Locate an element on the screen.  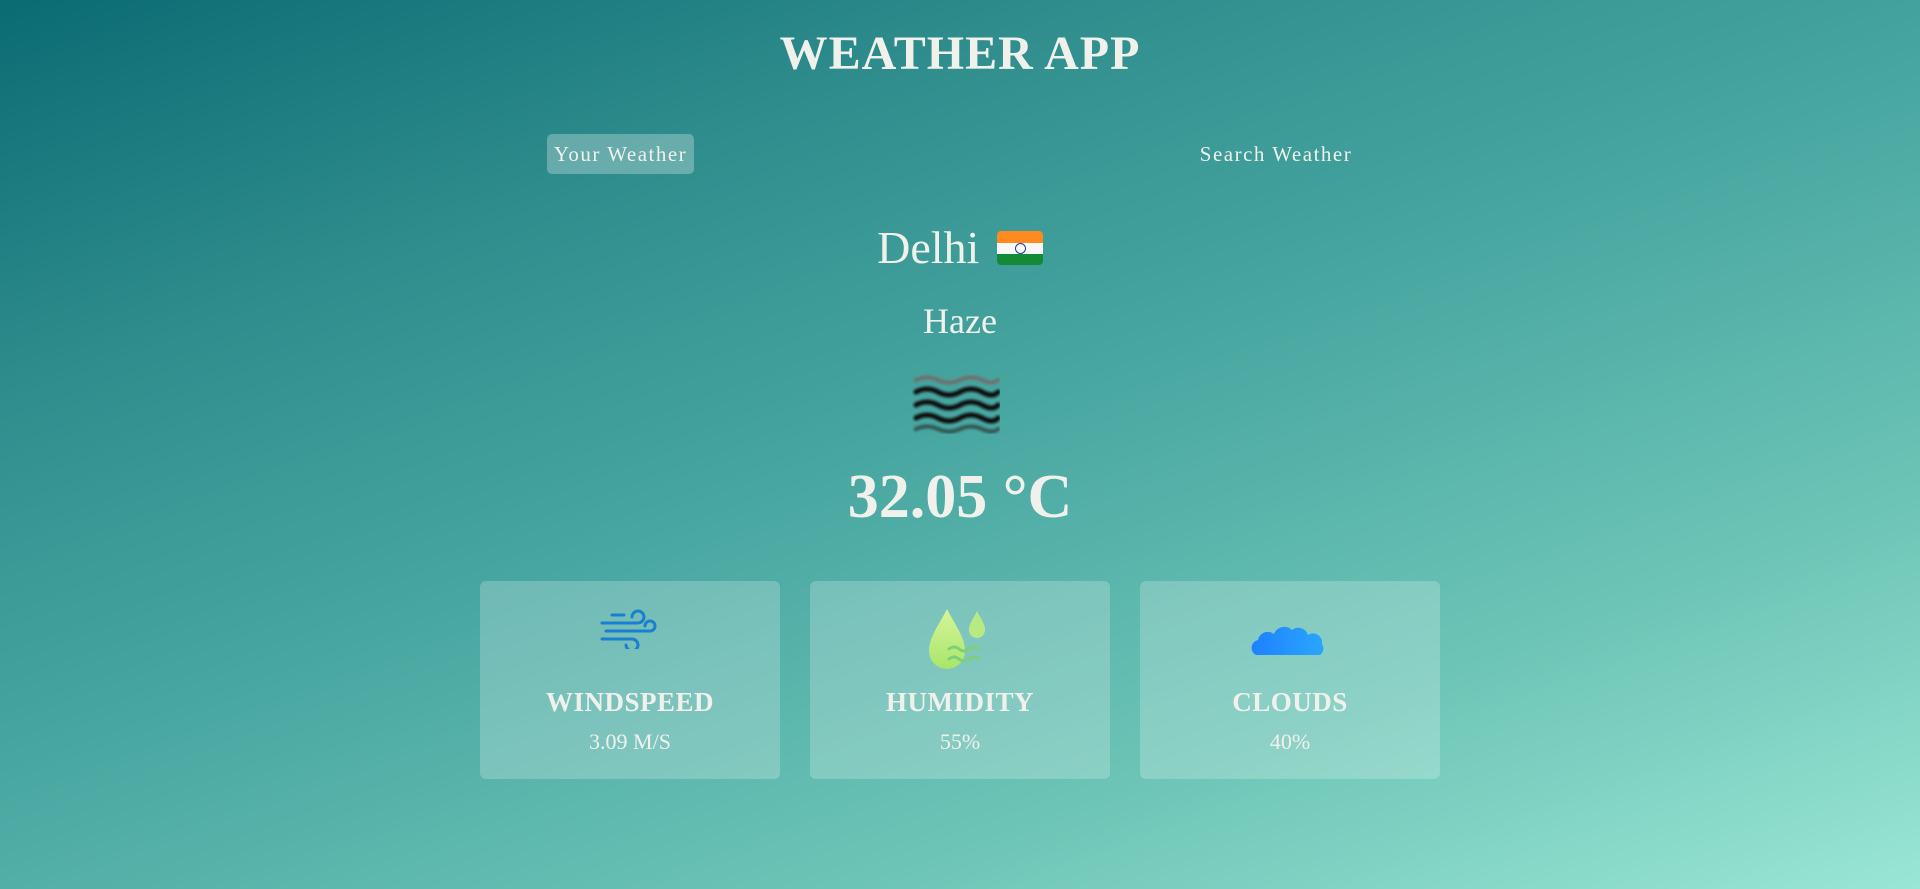
humidity-value: 55% is located at coordinates (960, 741).